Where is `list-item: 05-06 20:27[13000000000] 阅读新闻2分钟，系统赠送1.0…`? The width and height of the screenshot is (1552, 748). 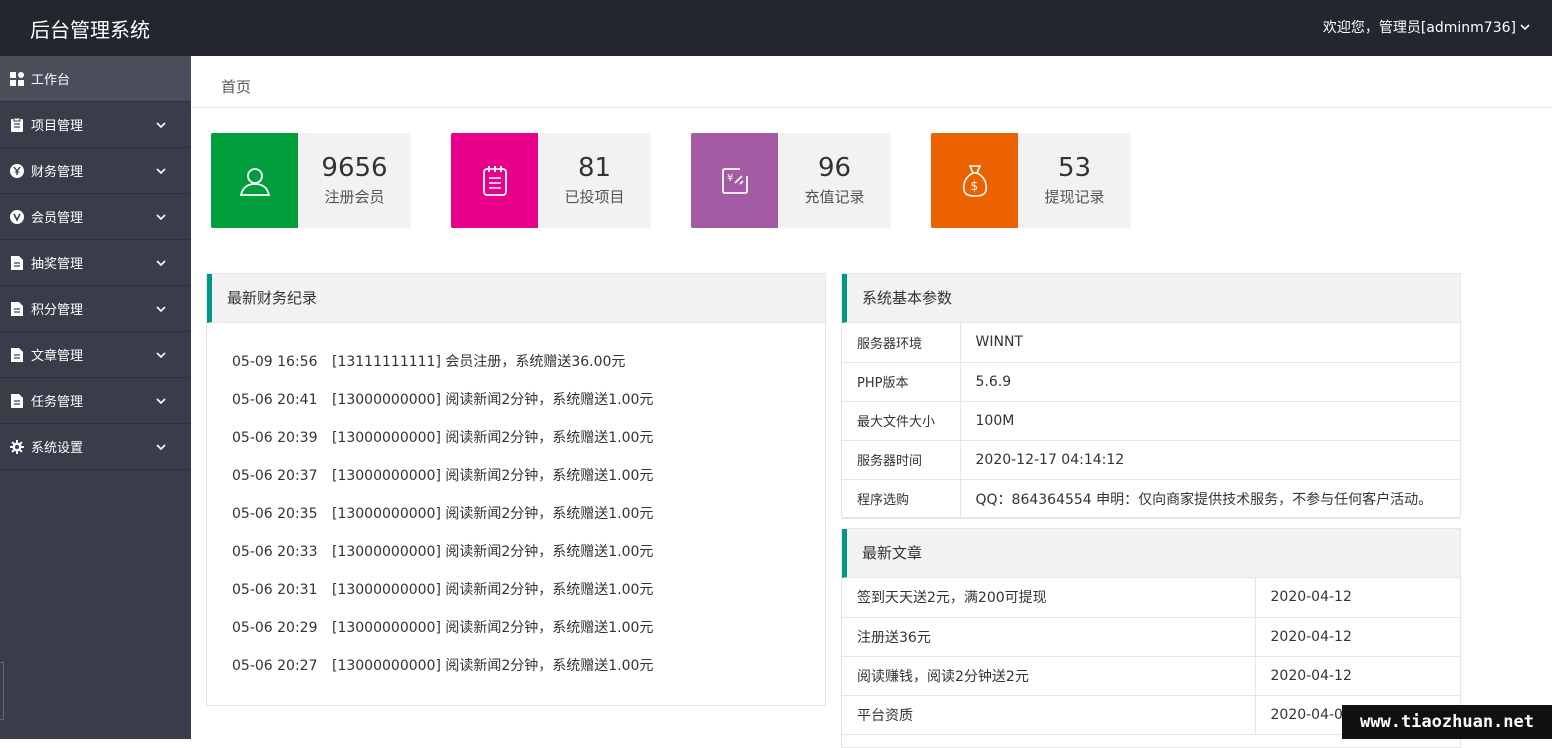 list-item: 05-06 20:27[13000000000] 阅读新闻2分钟，系统赠送1.0… is located at coordinates (516, 674).